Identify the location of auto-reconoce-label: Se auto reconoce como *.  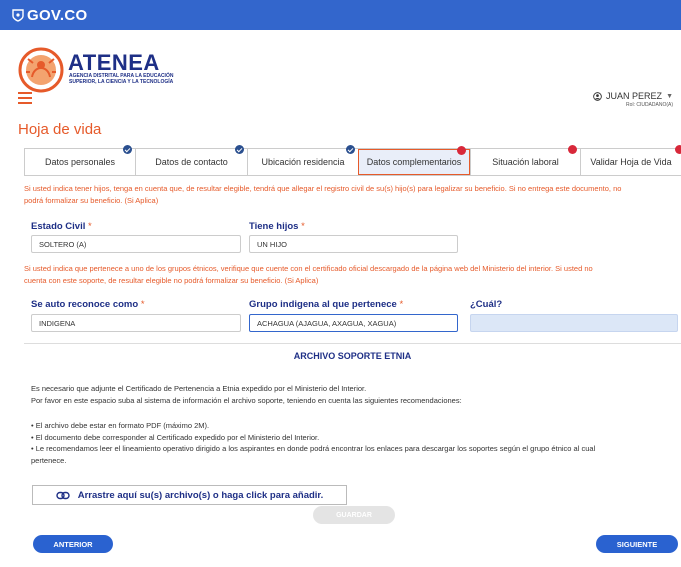
(88, 304).